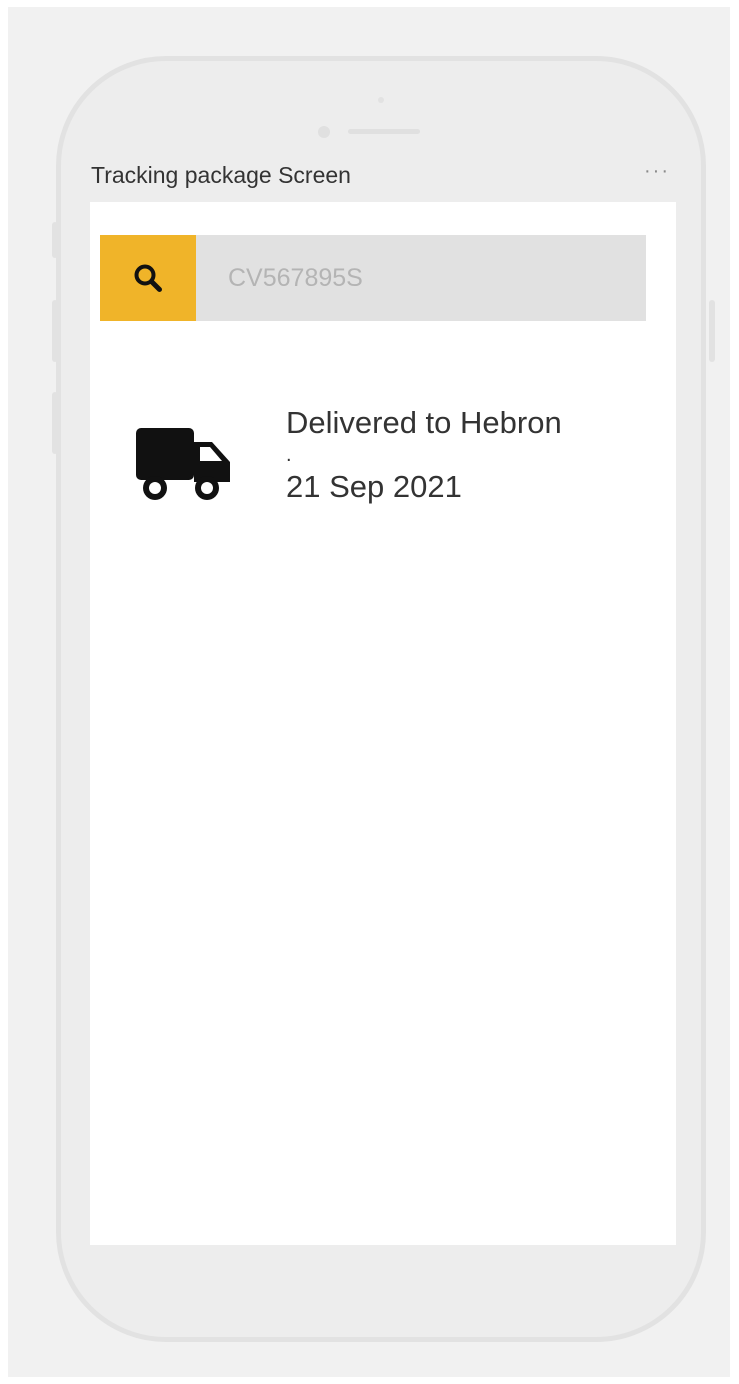 This screenshot has width=739, height=1384. I want to click on delivery-date: 21 Sep 2021, so click(374, 486).